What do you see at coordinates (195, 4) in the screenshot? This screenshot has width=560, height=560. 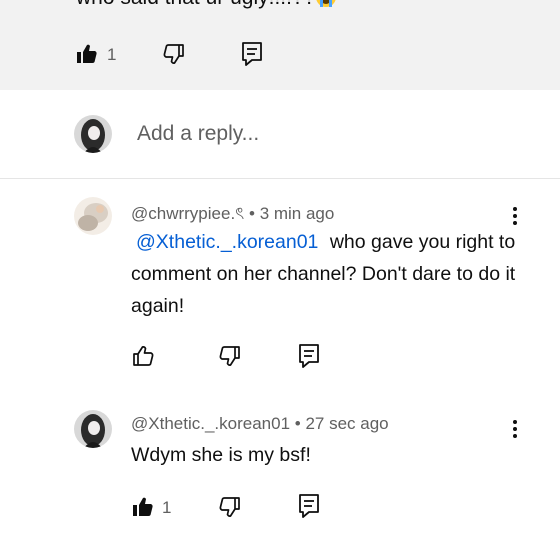 I see `parent-comment-body: who said that ur ugly!!!!??` at bounding box center [195, 4].